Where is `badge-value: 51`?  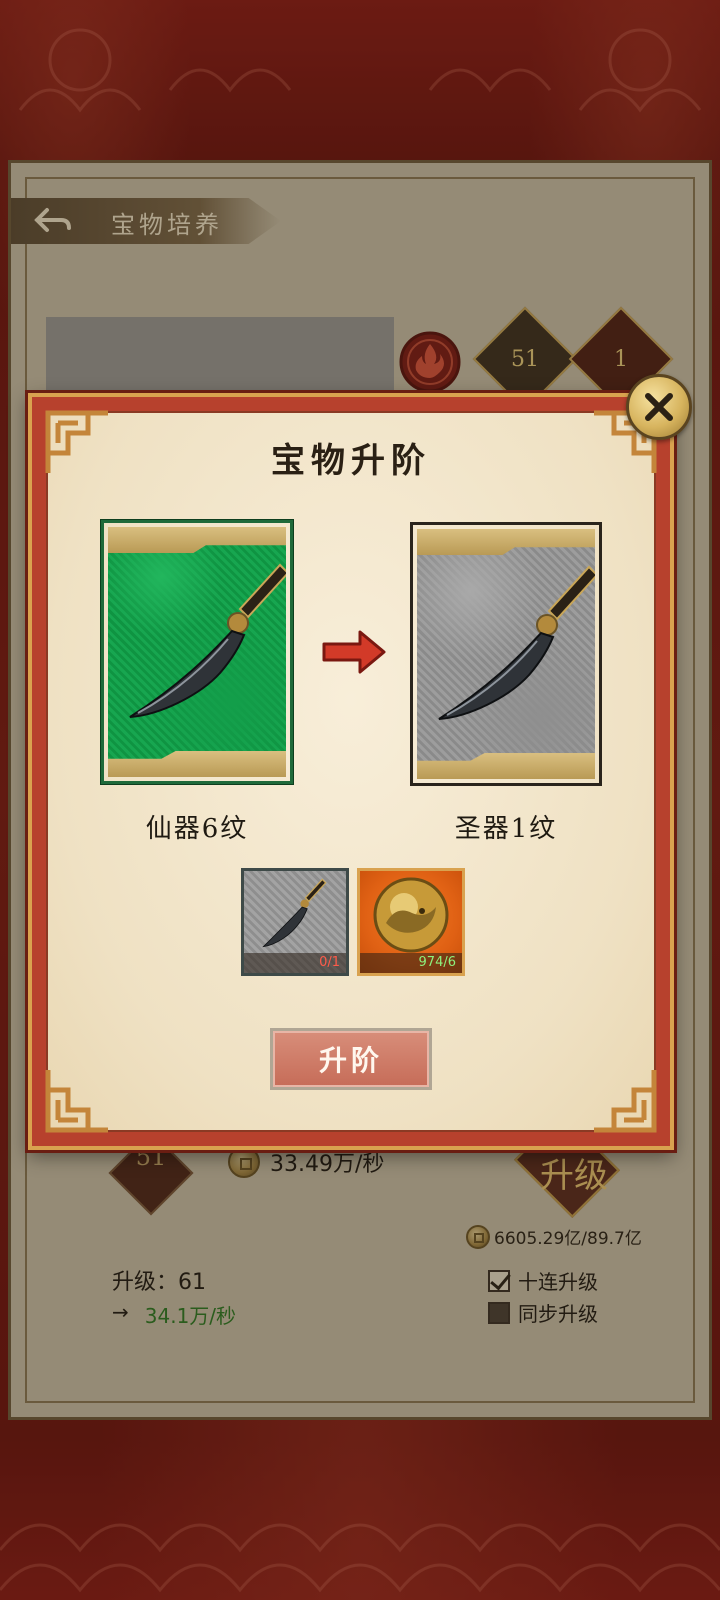
badge-value: 51 is located at coordinates (525, 359).